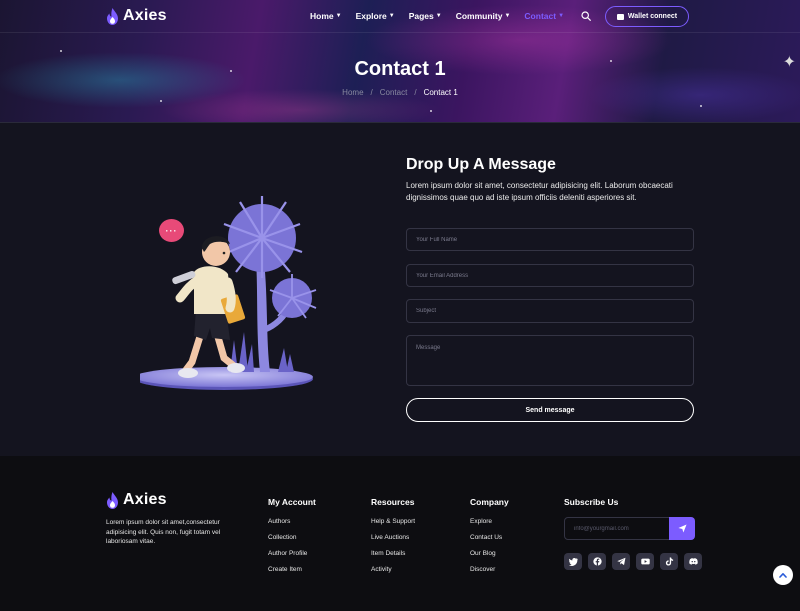  What do you see at coordinates (550, 410) in the screenshot?
I see `send-message-button: Send message` at bounding box center [550, 410].